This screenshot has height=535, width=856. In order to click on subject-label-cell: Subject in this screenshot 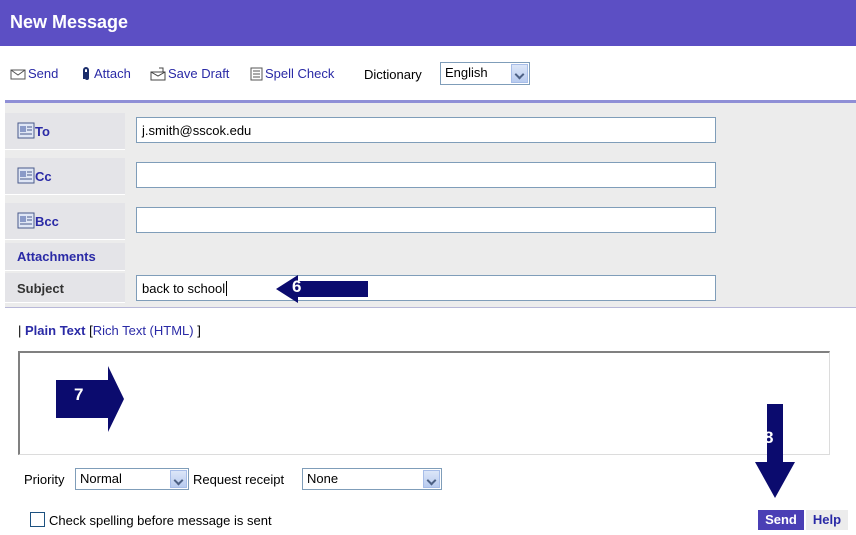, I will do `click(65, 288)`.